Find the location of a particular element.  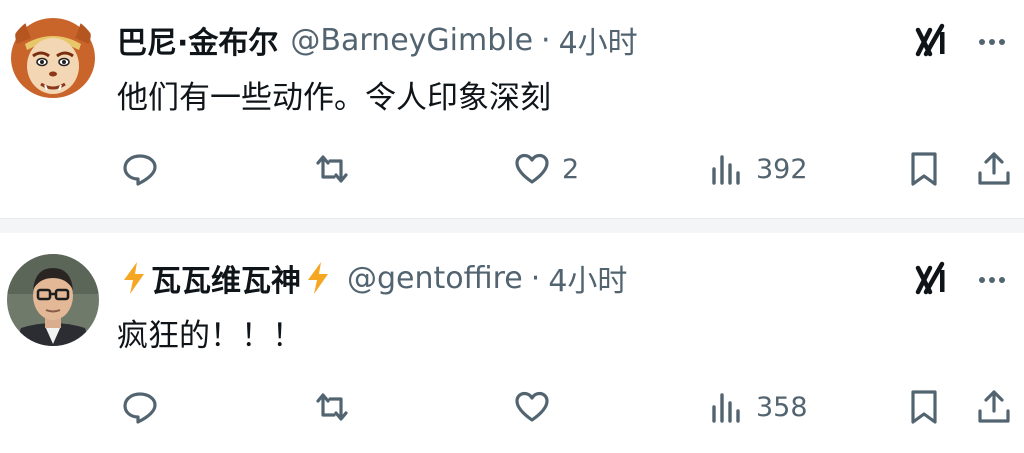

man-avatar-image is located at coordinates (53, 300).